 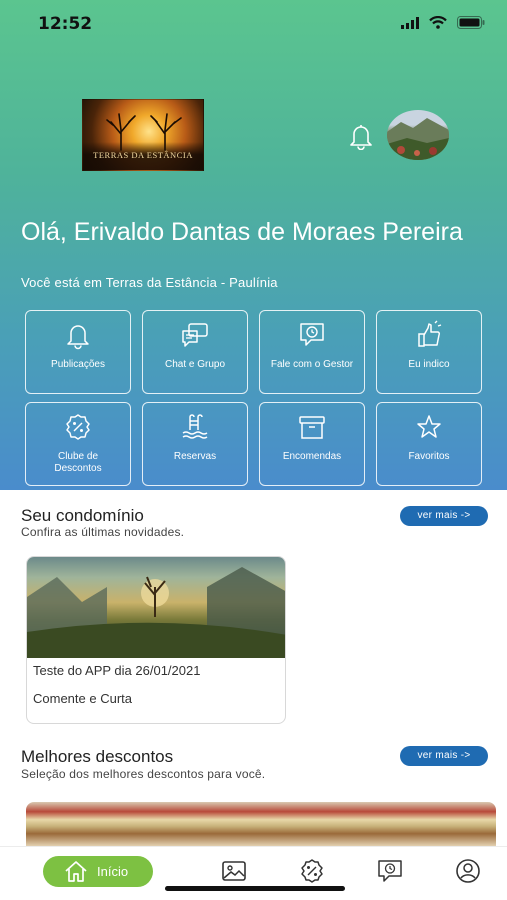 I want to click on message-clock-icon, so click(x=312, y=334).